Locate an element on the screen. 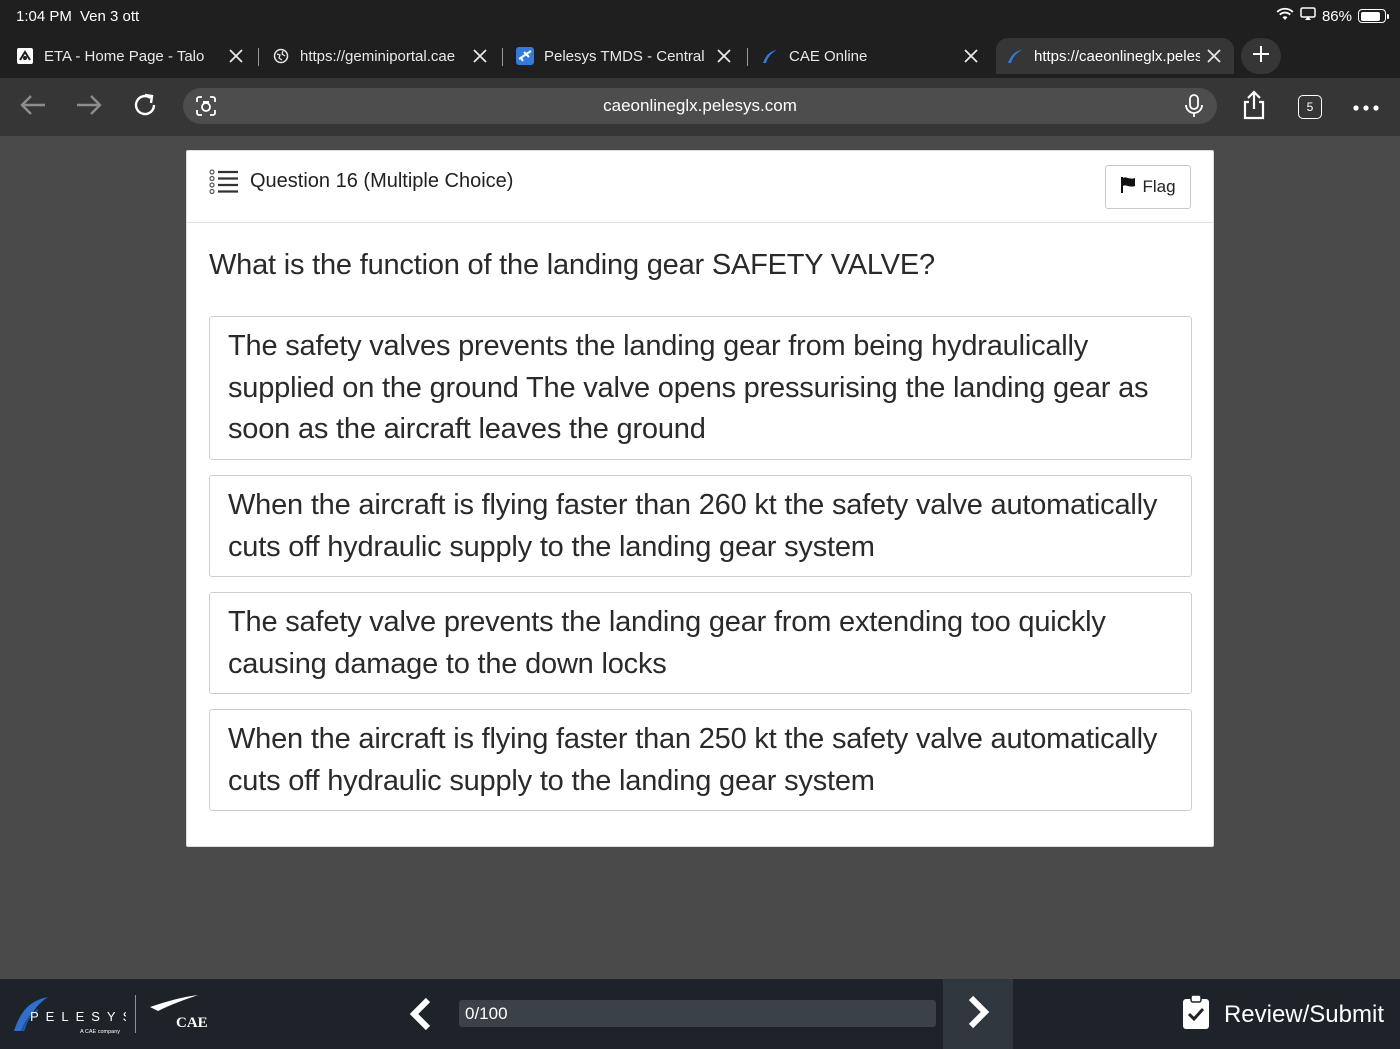 The height and width of the screenshot is (1049, 1400). status-bar: 1:04 PM Ven 3 ott 86% is located at coordinates (700, 17).